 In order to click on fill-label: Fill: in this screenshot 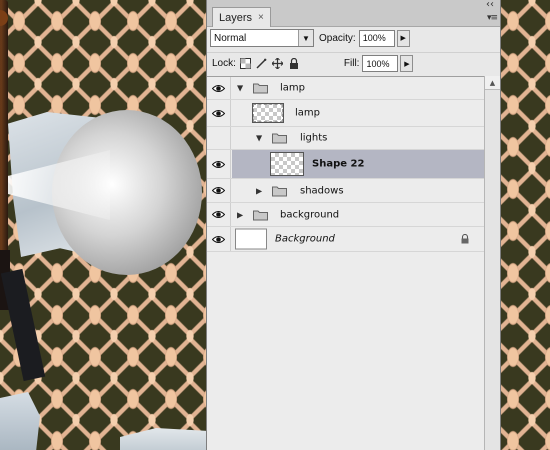, I will do `click(351, 63)`.